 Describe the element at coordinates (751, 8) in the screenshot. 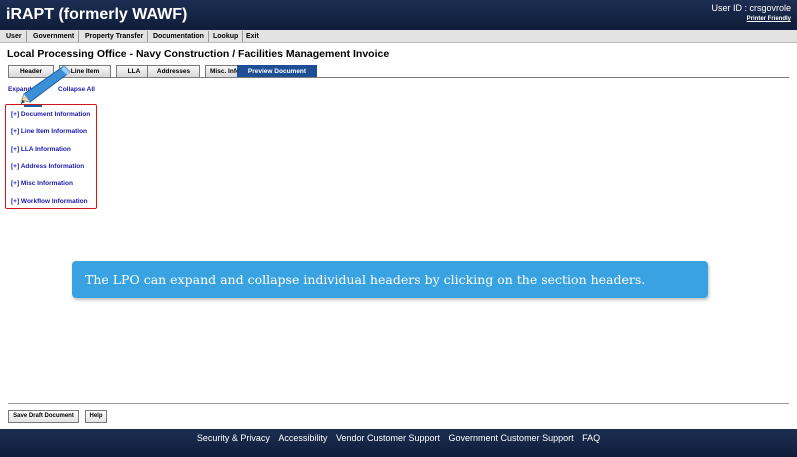

I see `user-id: User ID : crsgovrole` at that location.